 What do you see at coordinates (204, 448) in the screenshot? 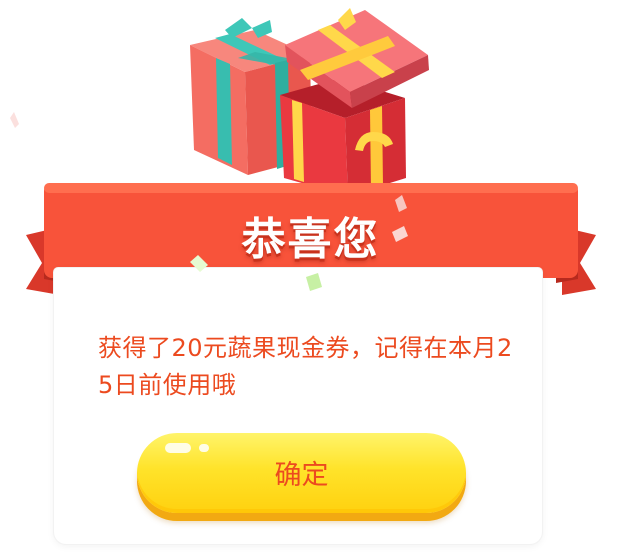
I see `button-highlight-dot` at bounding box center [204, 448].